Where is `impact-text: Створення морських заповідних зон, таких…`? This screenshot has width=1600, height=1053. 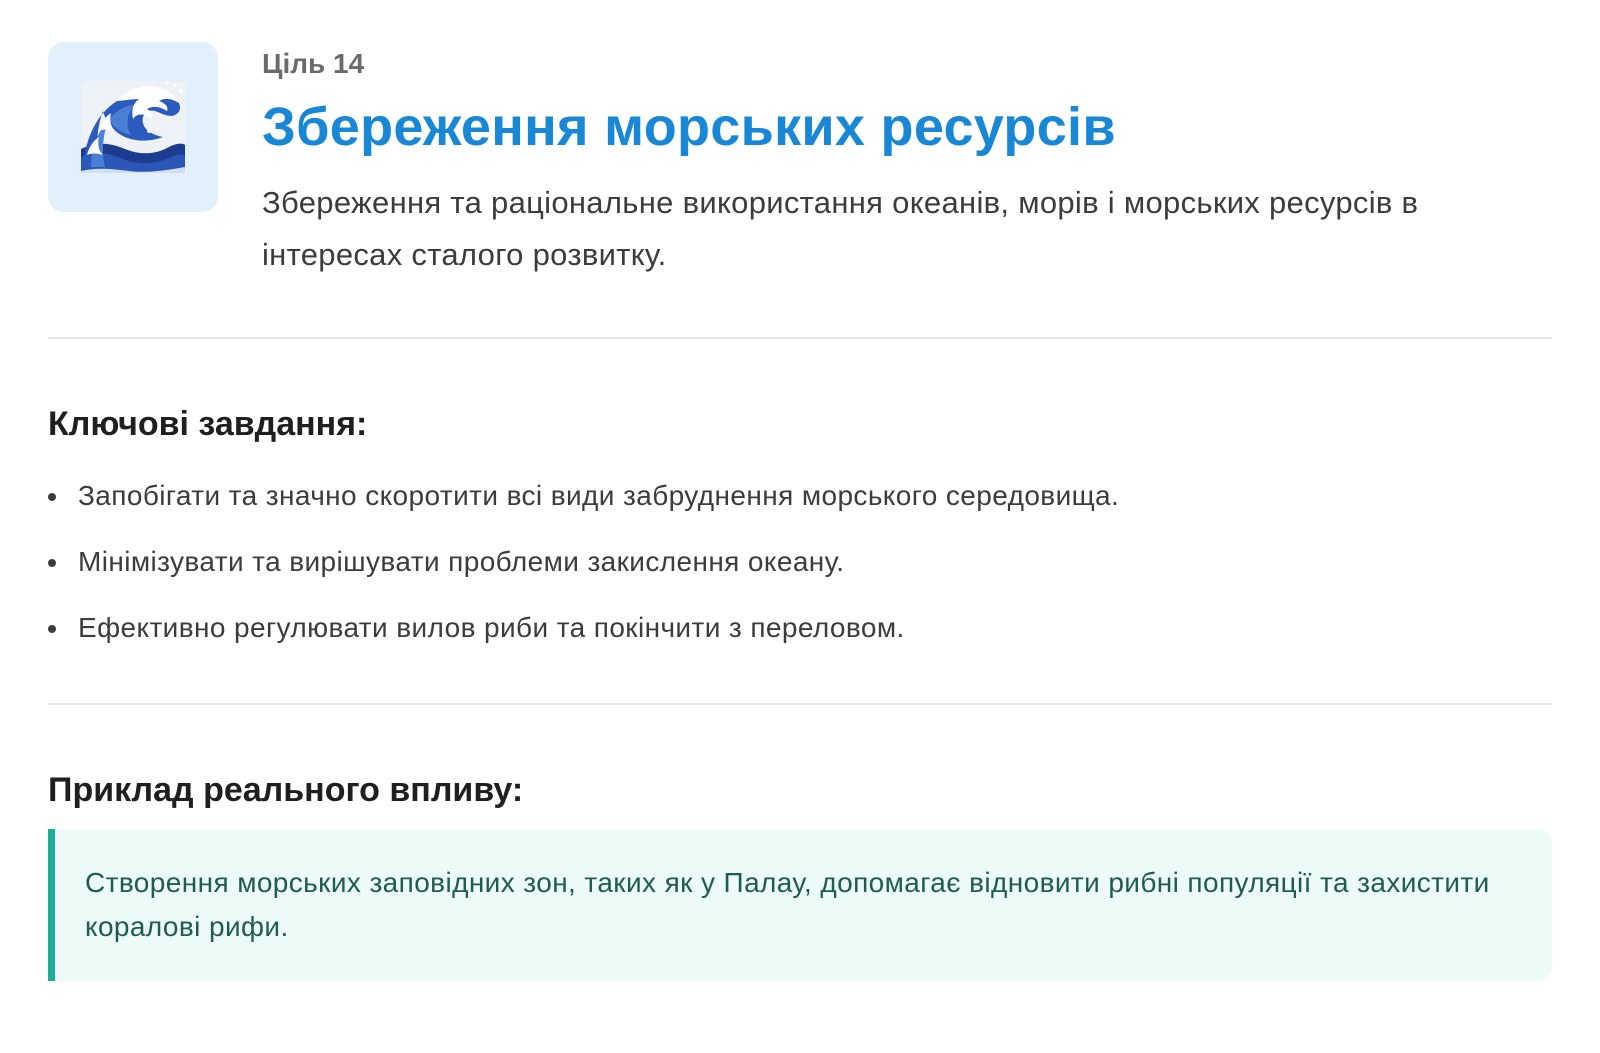 impact-text: Створення морських заповідних зон, таких… is located at coordinates (787, 905).